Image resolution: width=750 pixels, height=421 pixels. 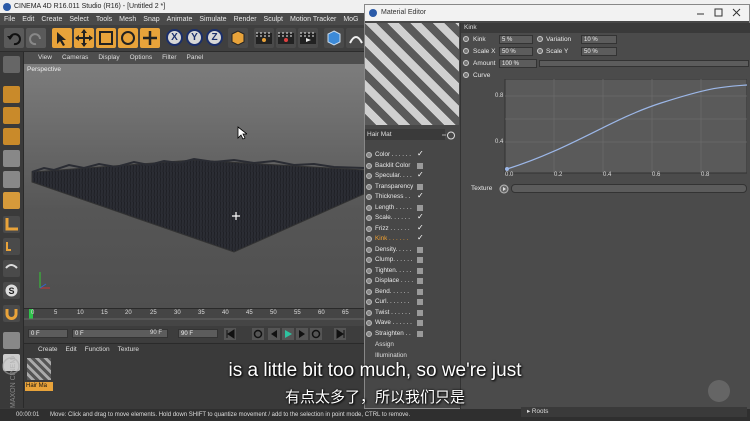 What do you see at coordinates (411, 281) in the screenshot?
I see `channel-row: Displace . . . .` at bounding box center [411, 281].